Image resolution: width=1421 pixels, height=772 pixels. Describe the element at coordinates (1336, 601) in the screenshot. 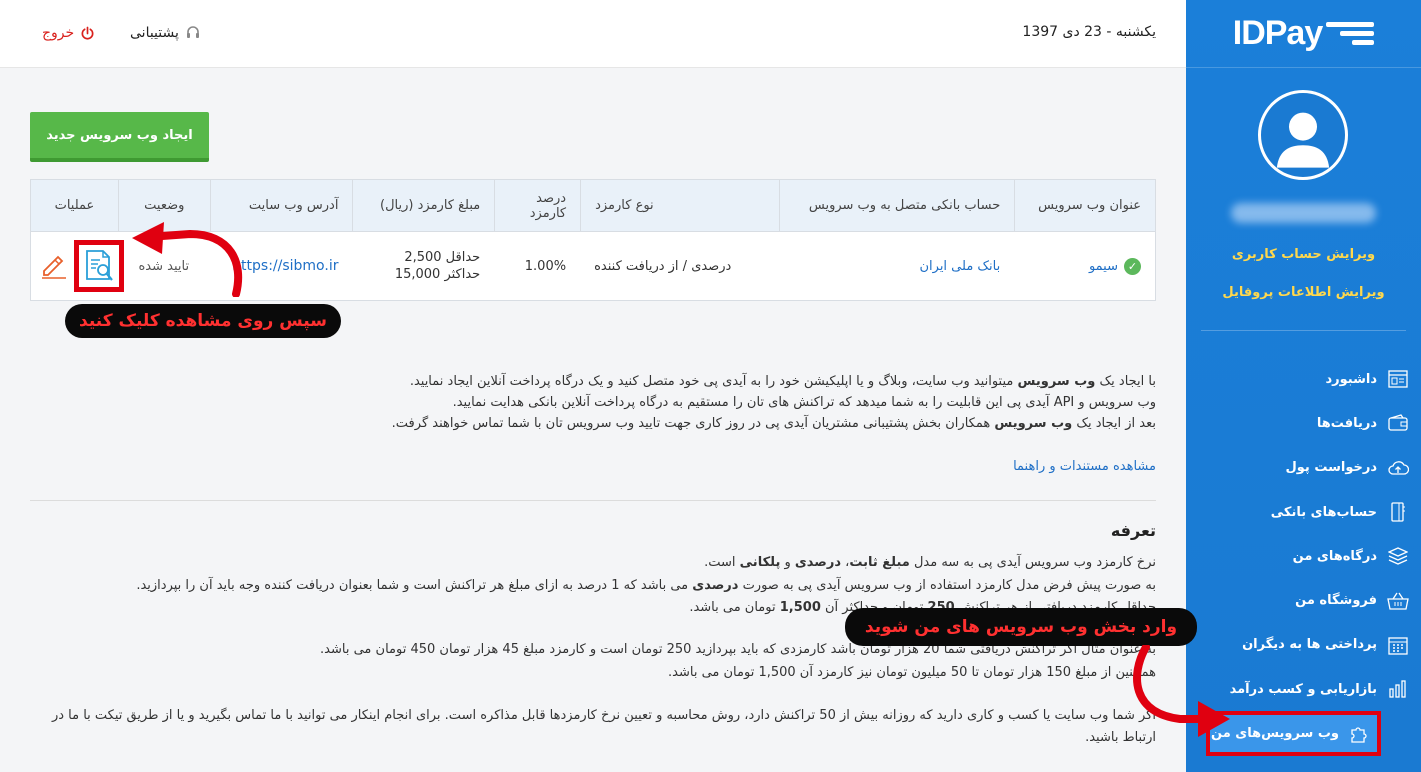

I see `sidebar-item-label: فروشگاه من` at that location.